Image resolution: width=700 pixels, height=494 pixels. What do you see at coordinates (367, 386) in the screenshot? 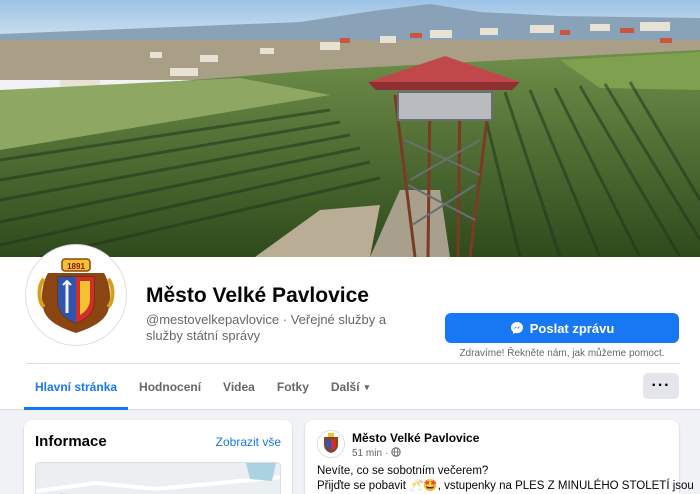
I see `chevron-down-icon: ▾` at bounding box center [367, 386].